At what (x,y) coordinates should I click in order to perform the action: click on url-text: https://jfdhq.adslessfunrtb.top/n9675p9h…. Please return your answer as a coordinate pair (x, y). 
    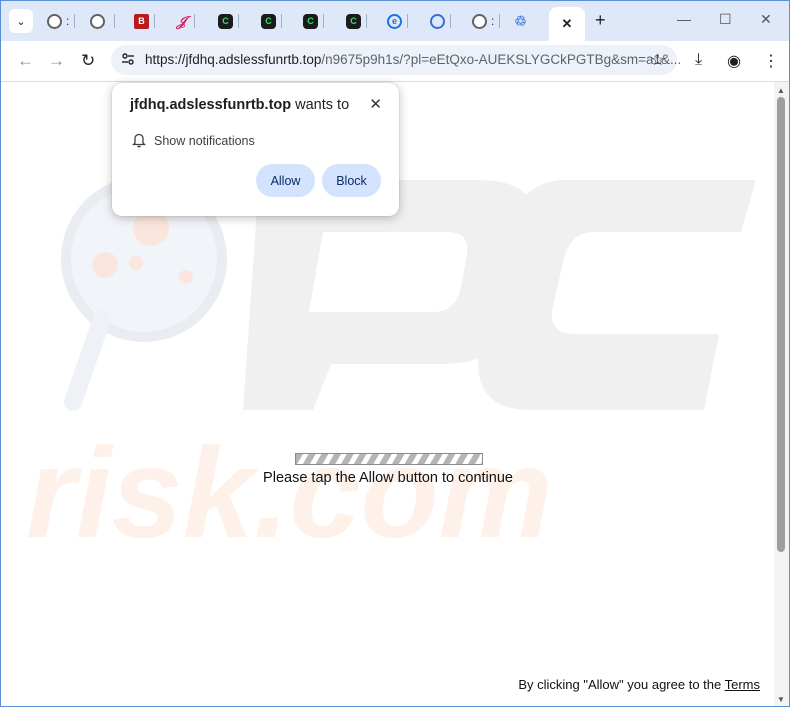
    Looking at the image, I should click on (413, 59).